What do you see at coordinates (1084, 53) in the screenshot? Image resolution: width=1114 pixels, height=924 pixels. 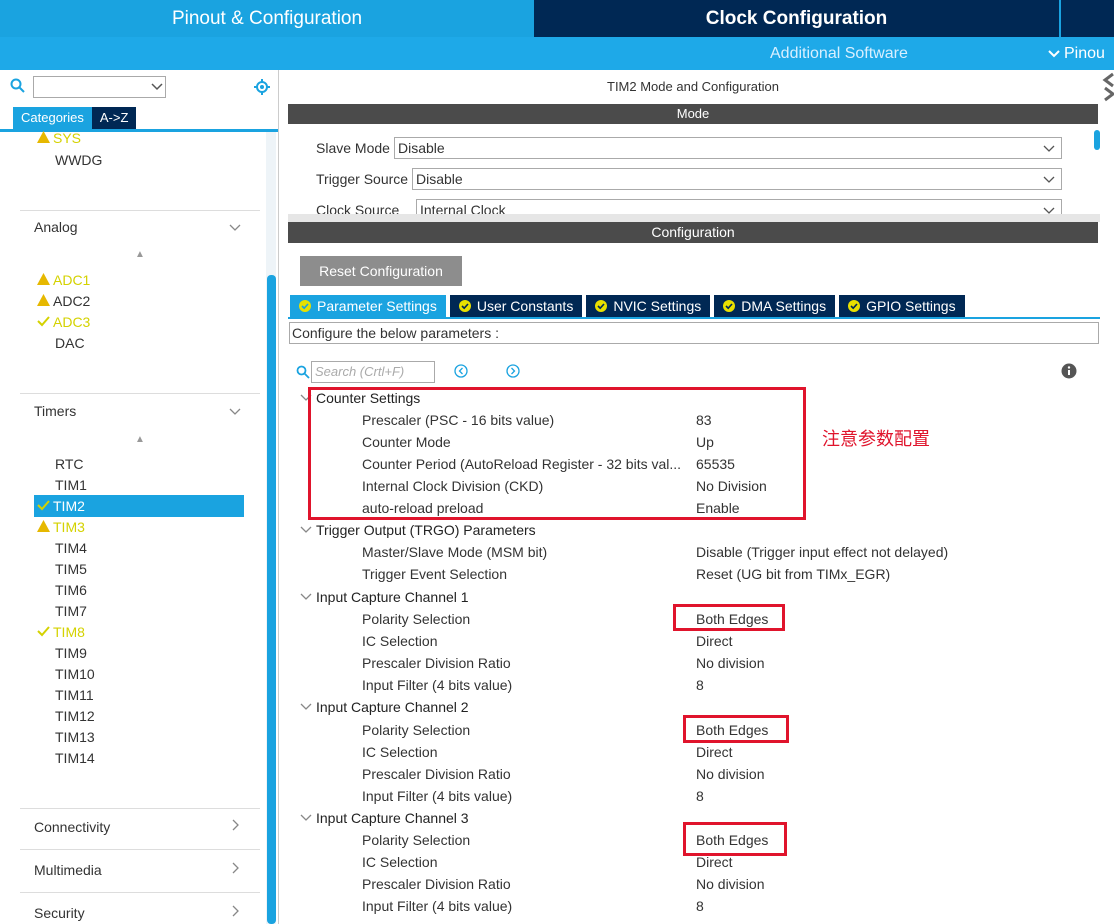 I see `pinout-view-label: Pinou` at bounding box center [1084, 53].